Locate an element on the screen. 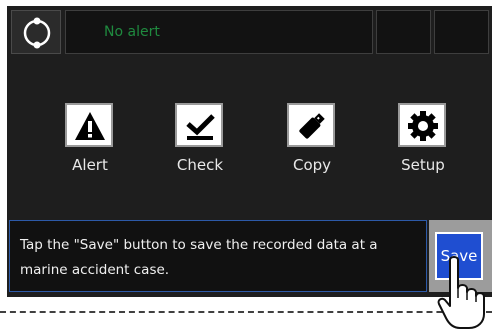  dashed-divider is located at coordinates (246, 312).